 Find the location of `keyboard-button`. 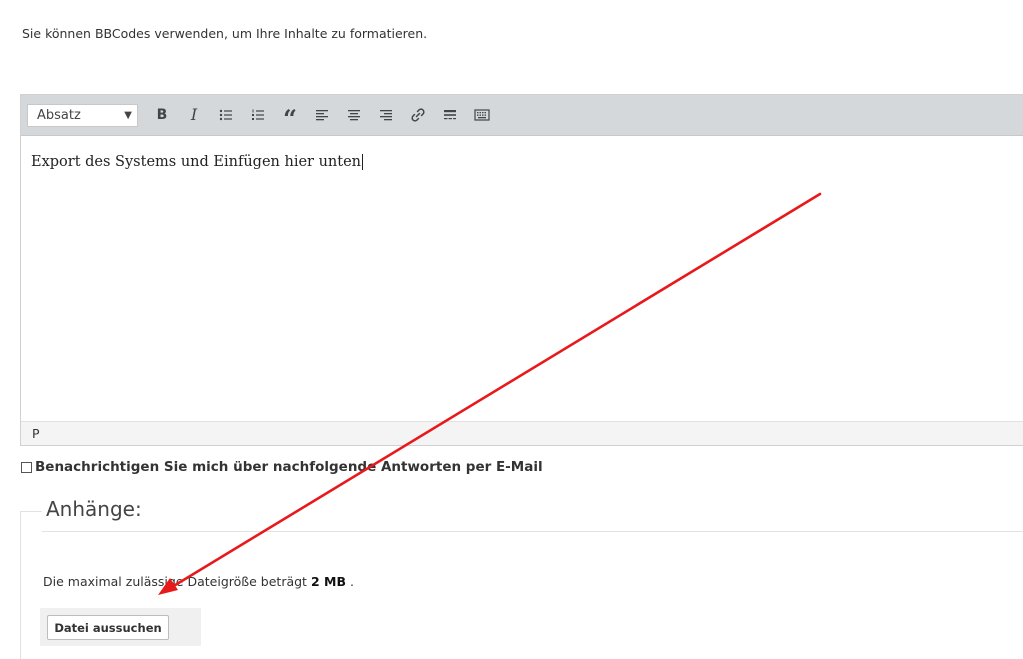

keyboard-button is located at coordinates (482, 115).